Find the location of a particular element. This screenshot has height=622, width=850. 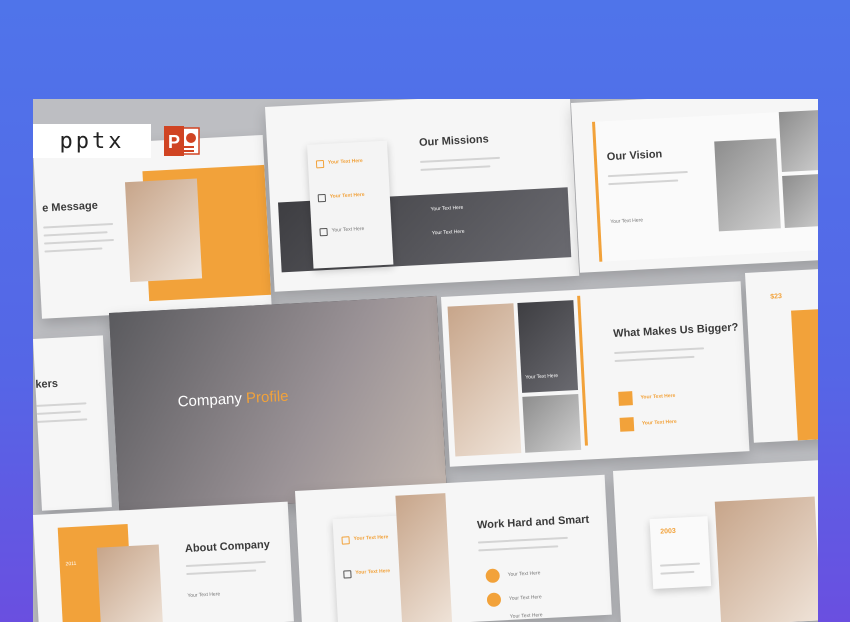

workspace-photo is located at coordinates (484, 380).